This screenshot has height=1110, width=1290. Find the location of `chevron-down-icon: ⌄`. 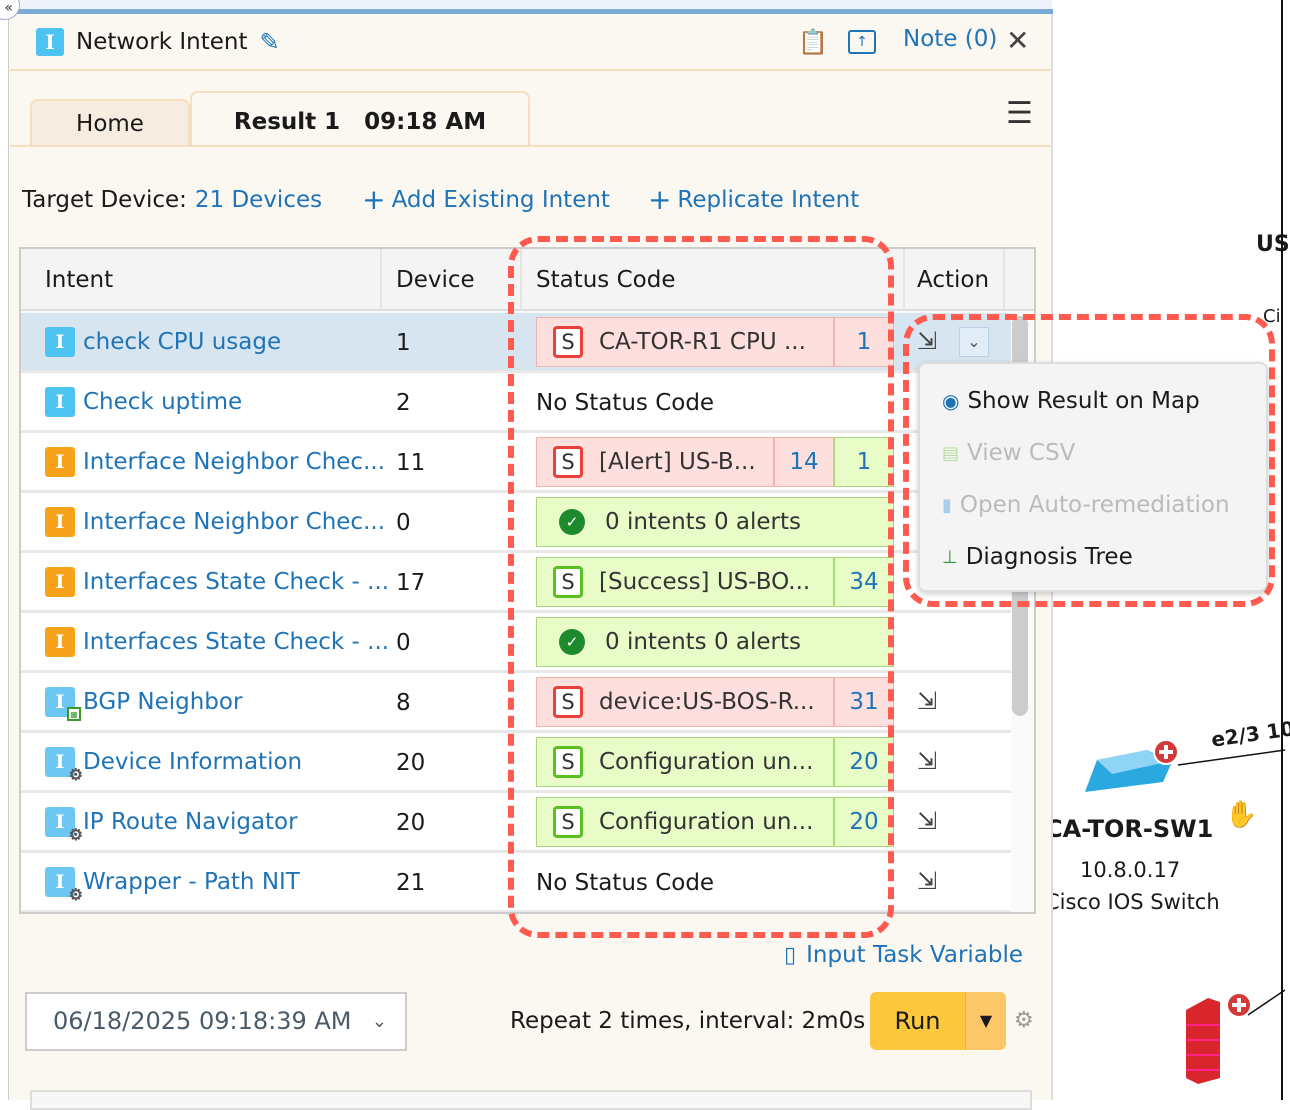

chevron-down-icon: ⌄ is located at coordinates (379, 1021).